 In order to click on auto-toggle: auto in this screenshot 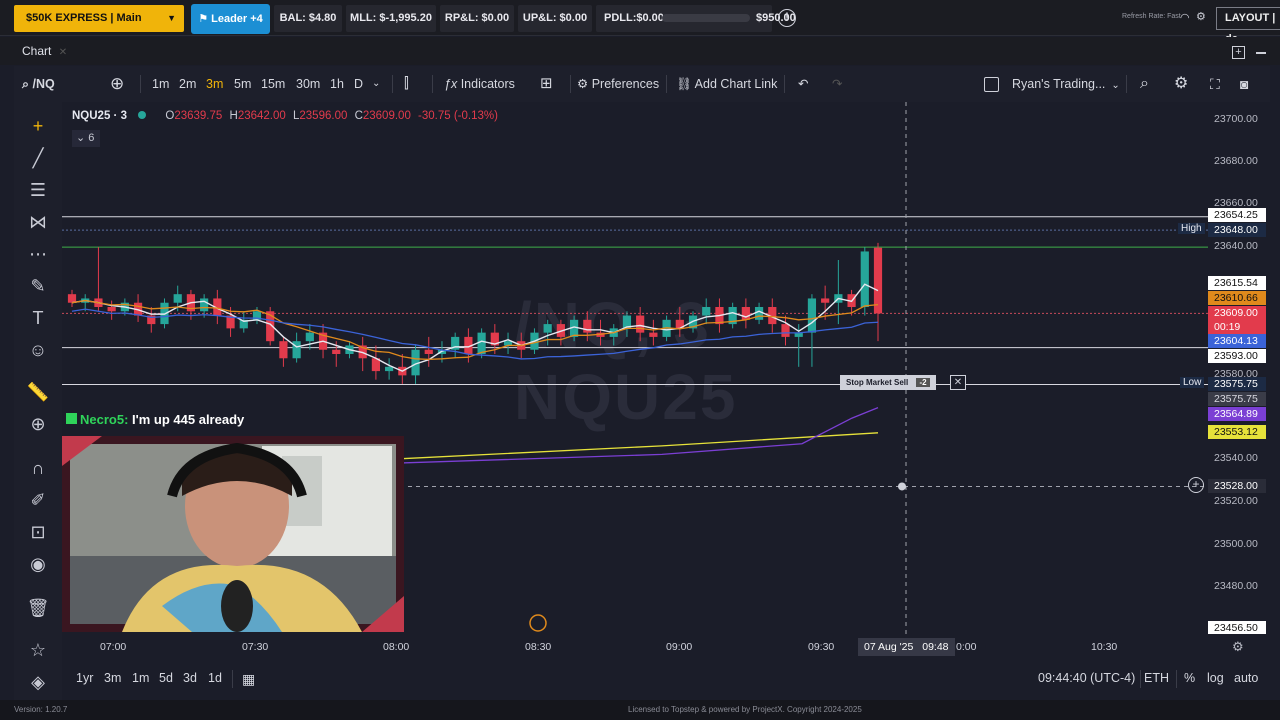, I will do `click(1246, 678)`.